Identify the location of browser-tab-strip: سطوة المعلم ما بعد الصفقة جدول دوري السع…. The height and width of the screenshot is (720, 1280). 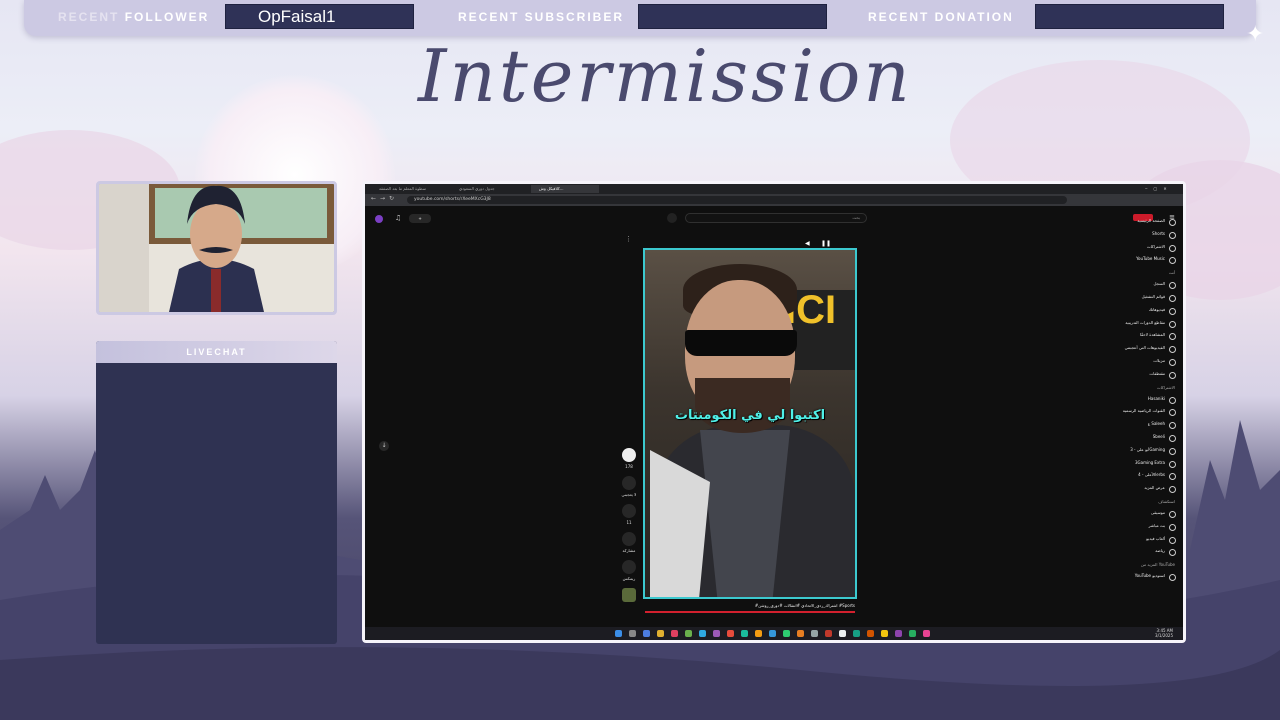
(774, 189).